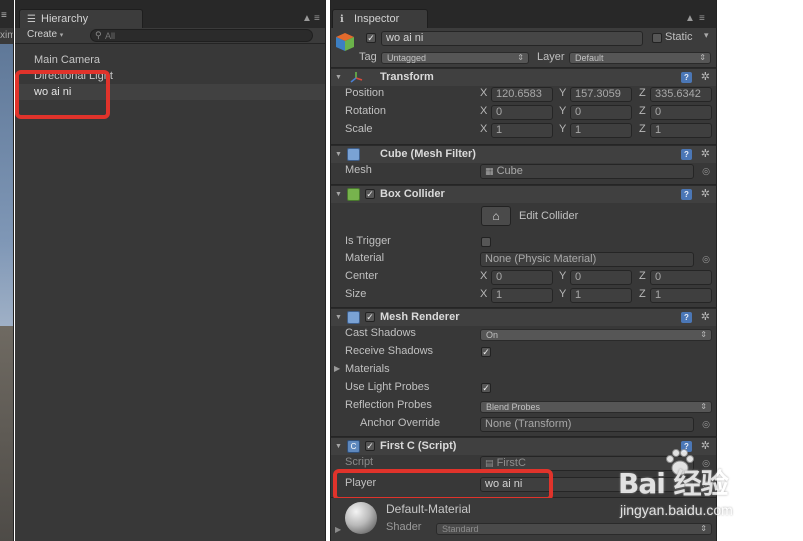 The height and width of the screenshot is (541, 803). What do you see at coordinates (523, 446) in the screenshot?
I see `script-header: ▼ C ✓ First C (Script) ? ✲` at bounding box center [523, 446].